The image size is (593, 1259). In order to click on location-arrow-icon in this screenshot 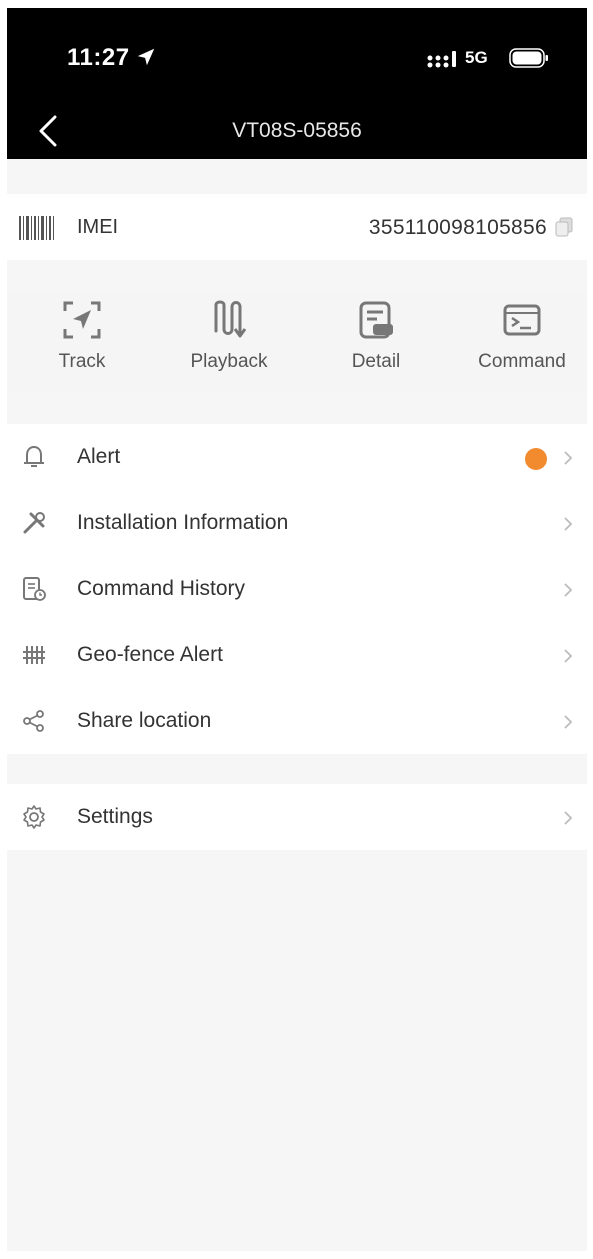, I will do `click(146, 57)`.